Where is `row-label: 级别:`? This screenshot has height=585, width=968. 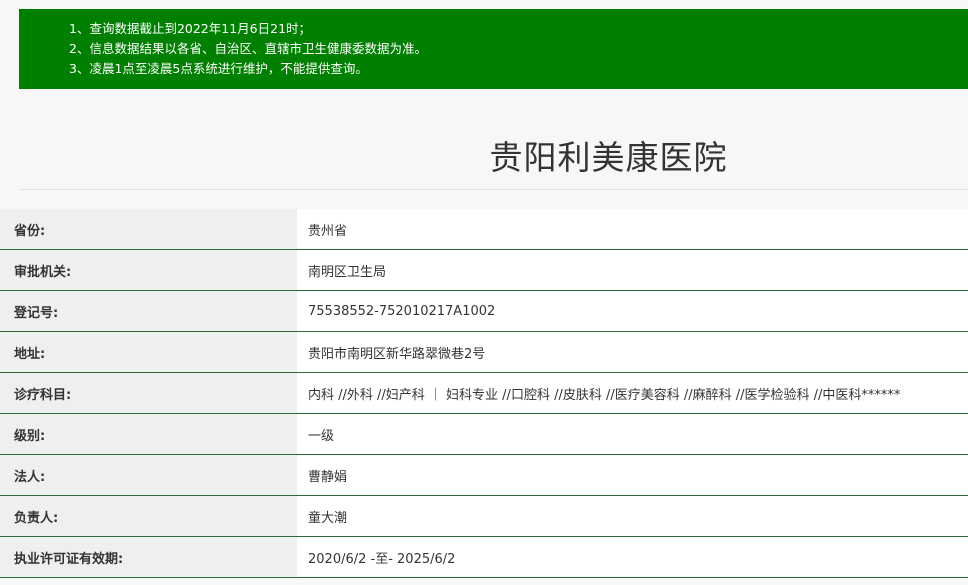 row-label: 级别: is located at coordinates (148, 434).